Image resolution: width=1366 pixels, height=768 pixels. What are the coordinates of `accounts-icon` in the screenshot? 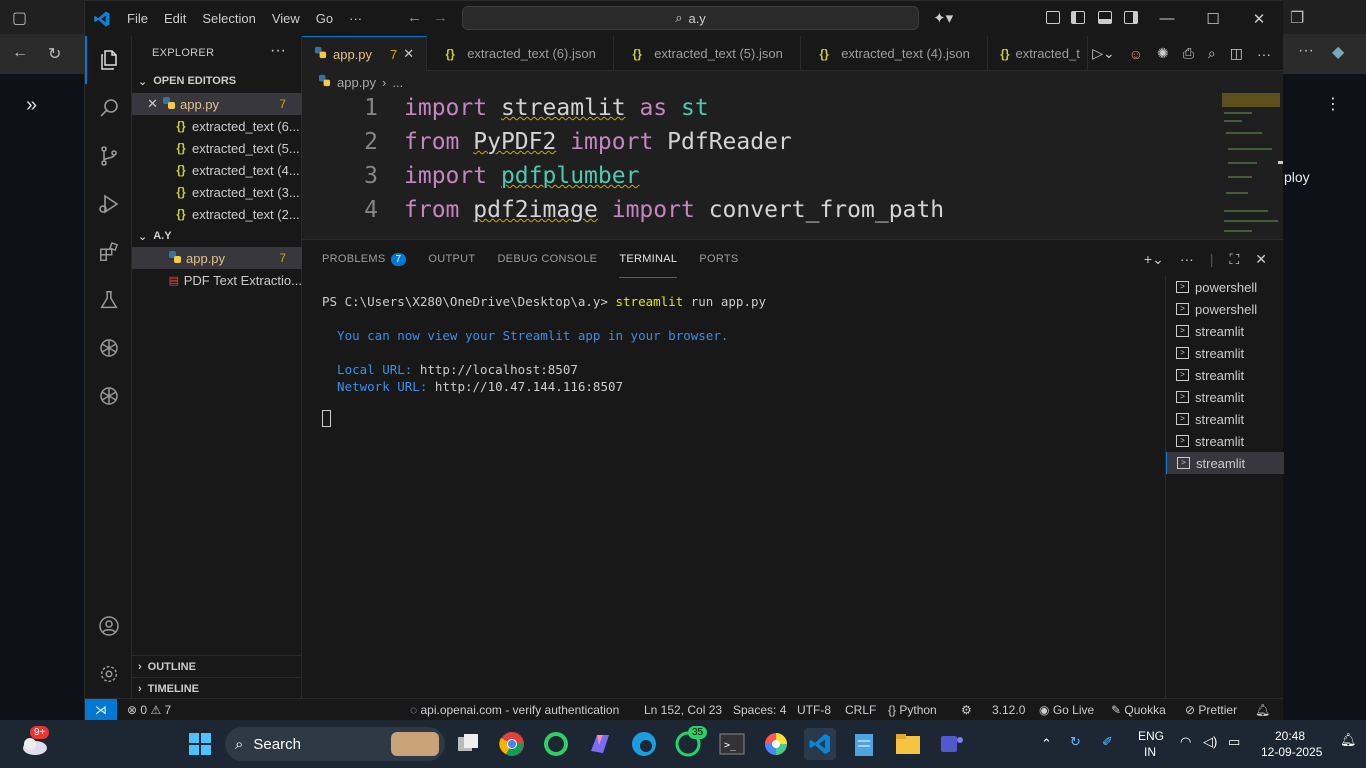 It's located at (108, 626).